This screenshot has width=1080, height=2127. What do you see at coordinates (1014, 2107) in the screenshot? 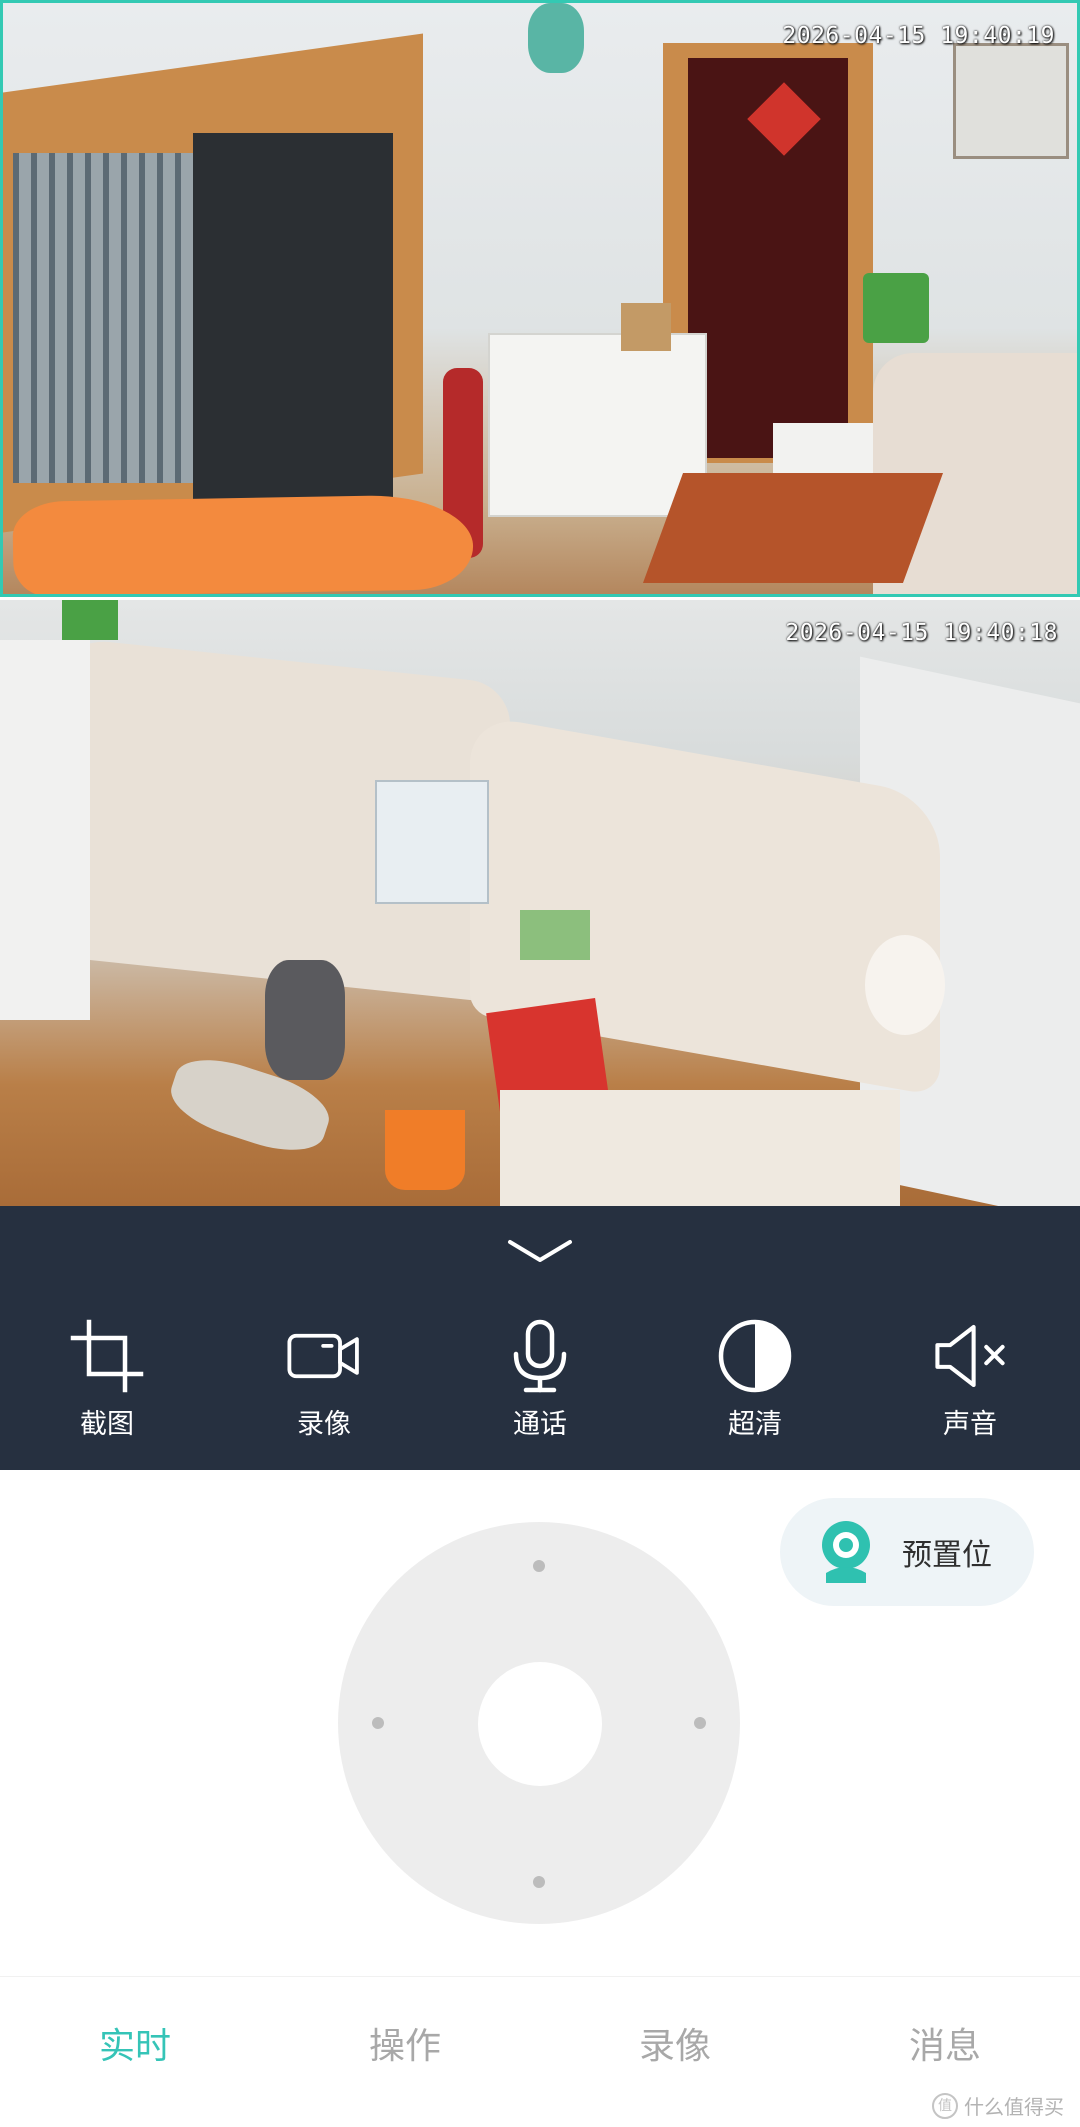
I see `watermark-text: 什么值得买` at bounding box center [1014, 2107].